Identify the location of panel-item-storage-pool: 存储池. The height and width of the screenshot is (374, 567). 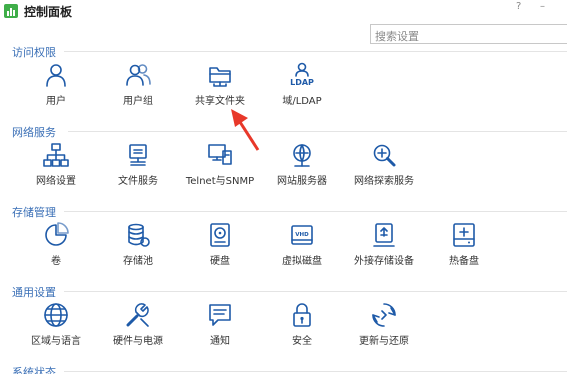
(138, 246).